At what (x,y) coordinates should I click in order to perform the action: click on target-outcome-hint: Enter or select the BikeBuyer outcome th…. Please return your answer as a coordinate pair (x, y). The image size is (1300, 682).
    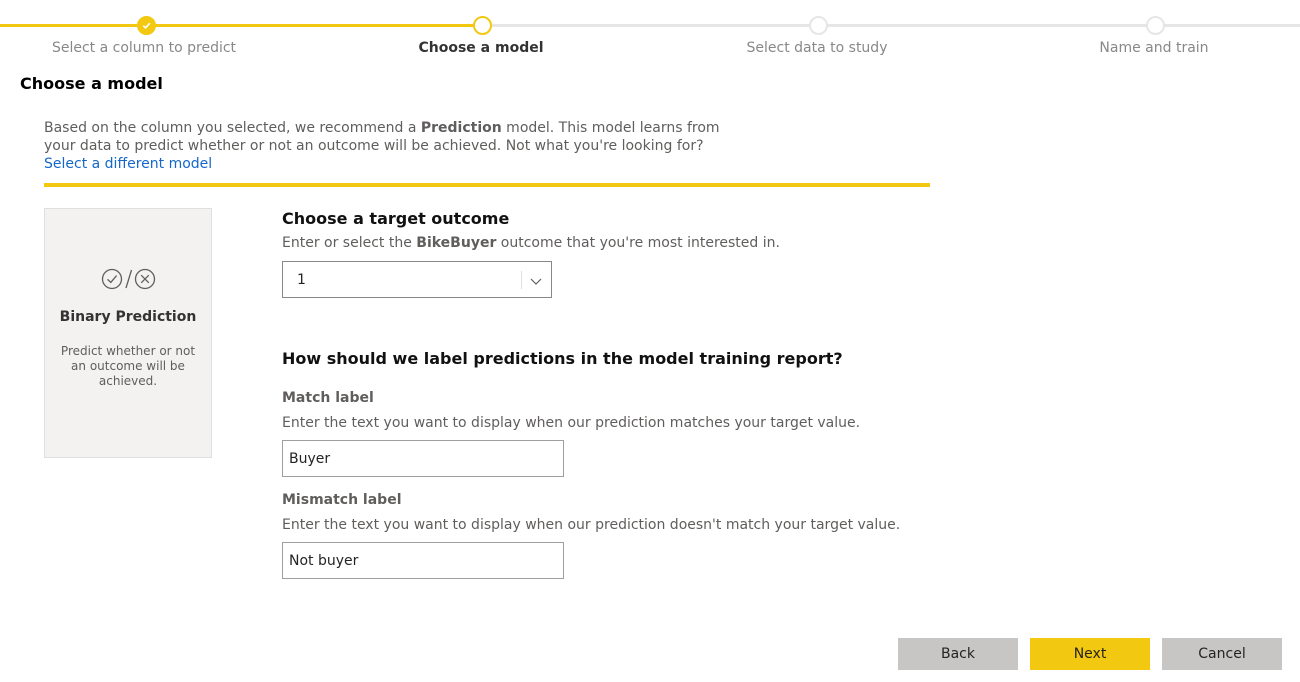
    Looking at the image, I should click on (531, 243).